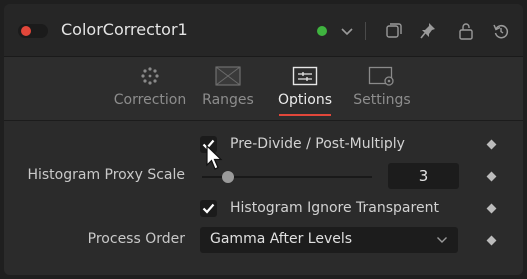  I want to click on tab-correction-label: Correction, so click(150, 100).